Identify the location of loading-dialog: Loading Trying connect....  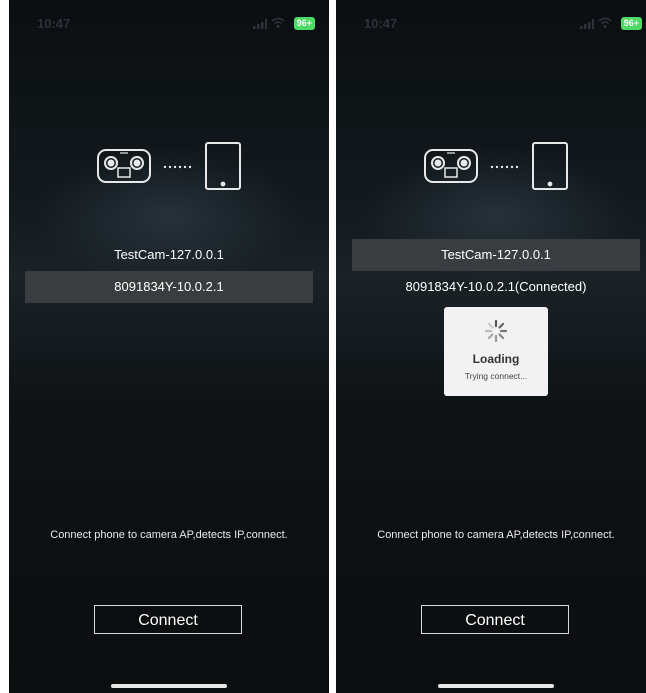
(496, 351).